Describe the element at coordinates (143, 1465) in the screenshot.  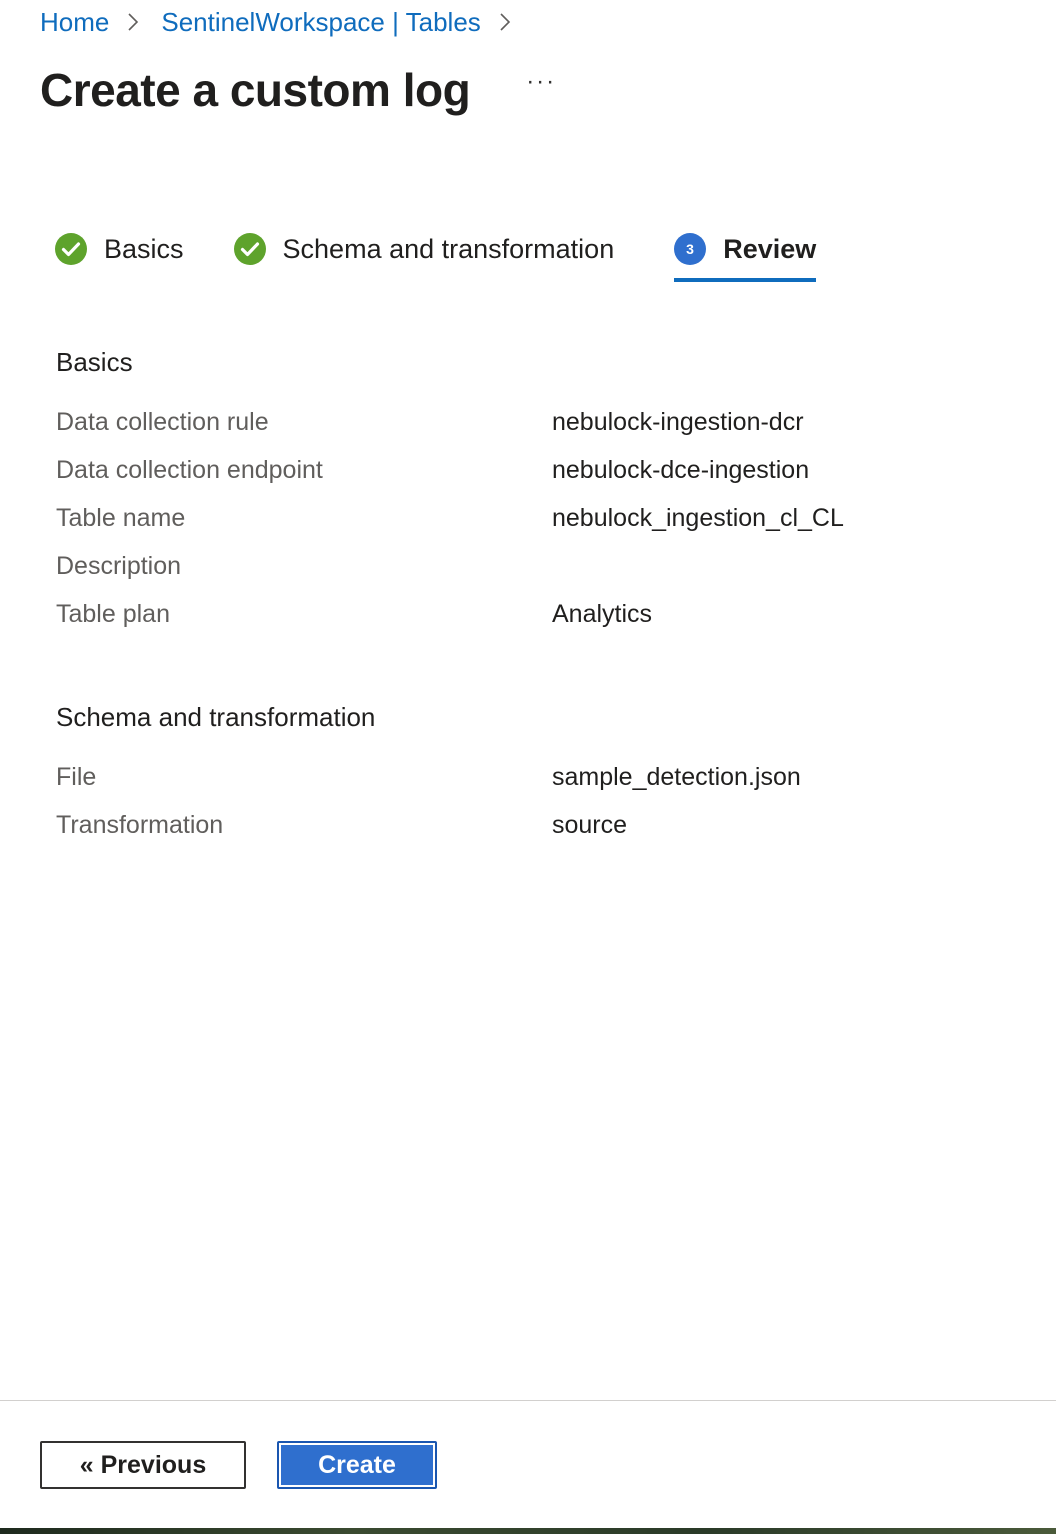
I see `previous-button: « Previous` at that location.